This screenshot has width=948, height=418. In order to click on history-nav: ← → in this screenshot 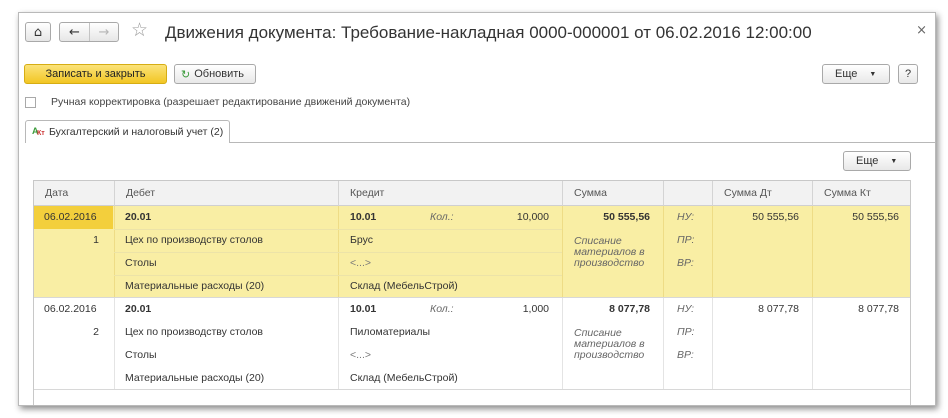, I will do `click(89, 32)`.